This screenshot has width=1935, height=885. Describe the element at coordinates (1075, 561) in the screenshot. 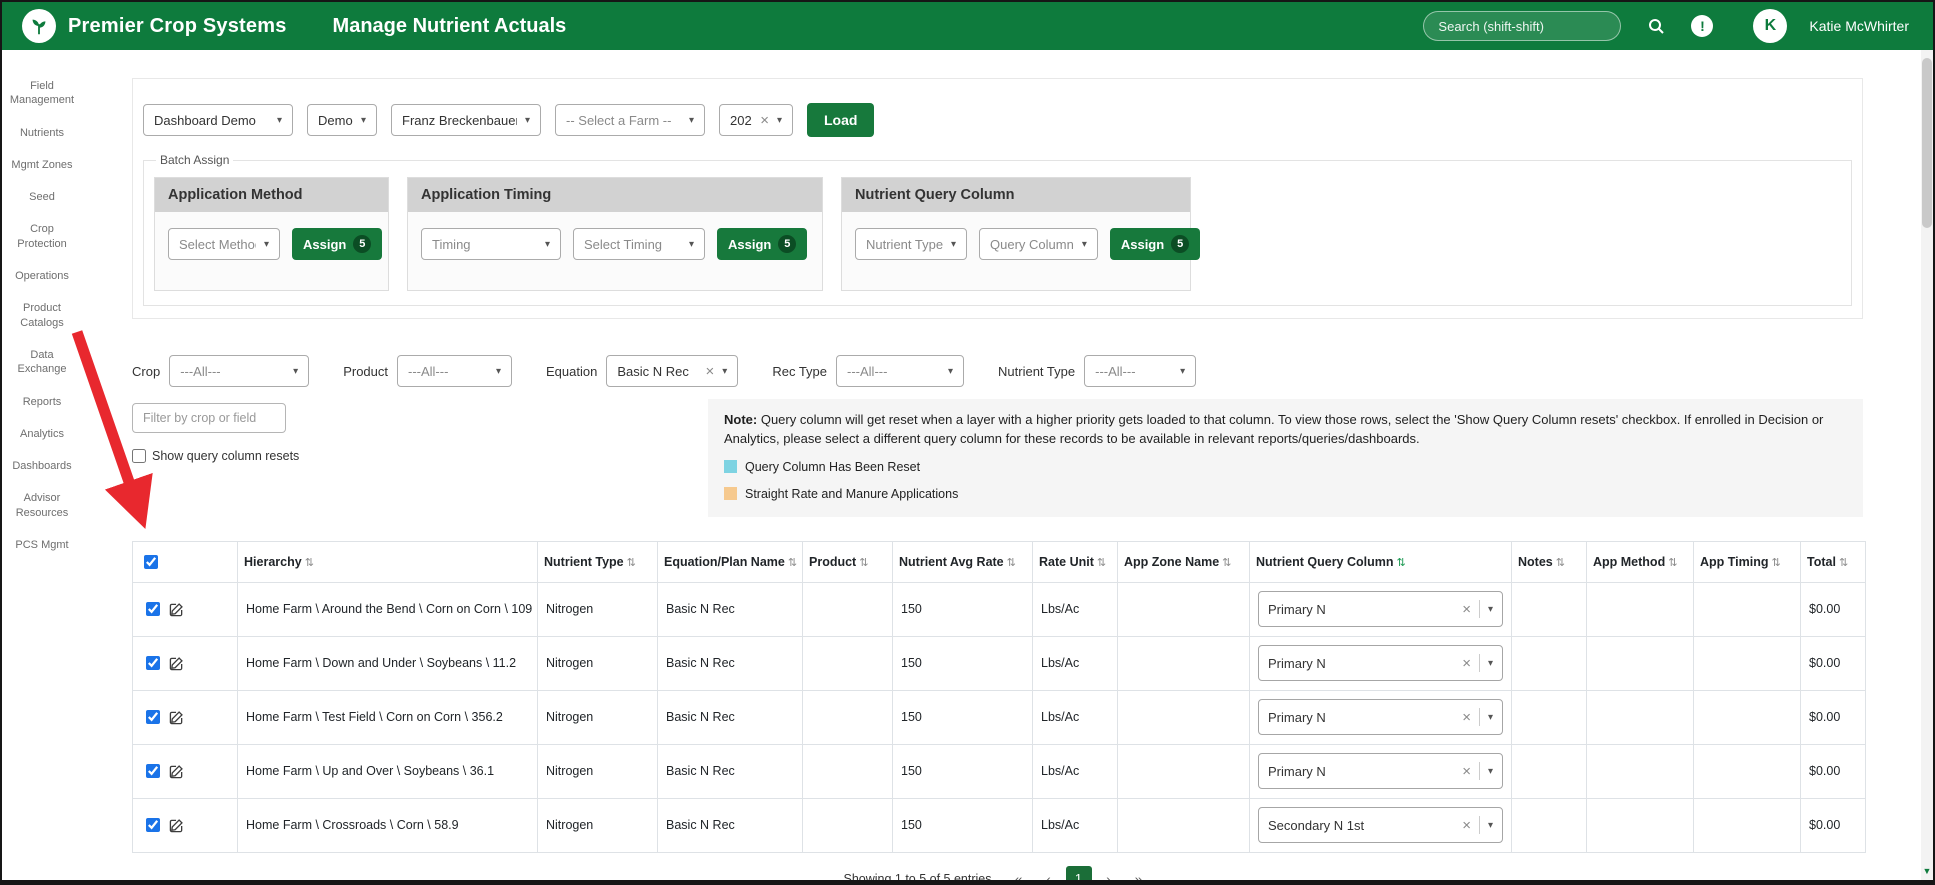

I see `col-rate-unit: Rate Unit ⇅` at that location.